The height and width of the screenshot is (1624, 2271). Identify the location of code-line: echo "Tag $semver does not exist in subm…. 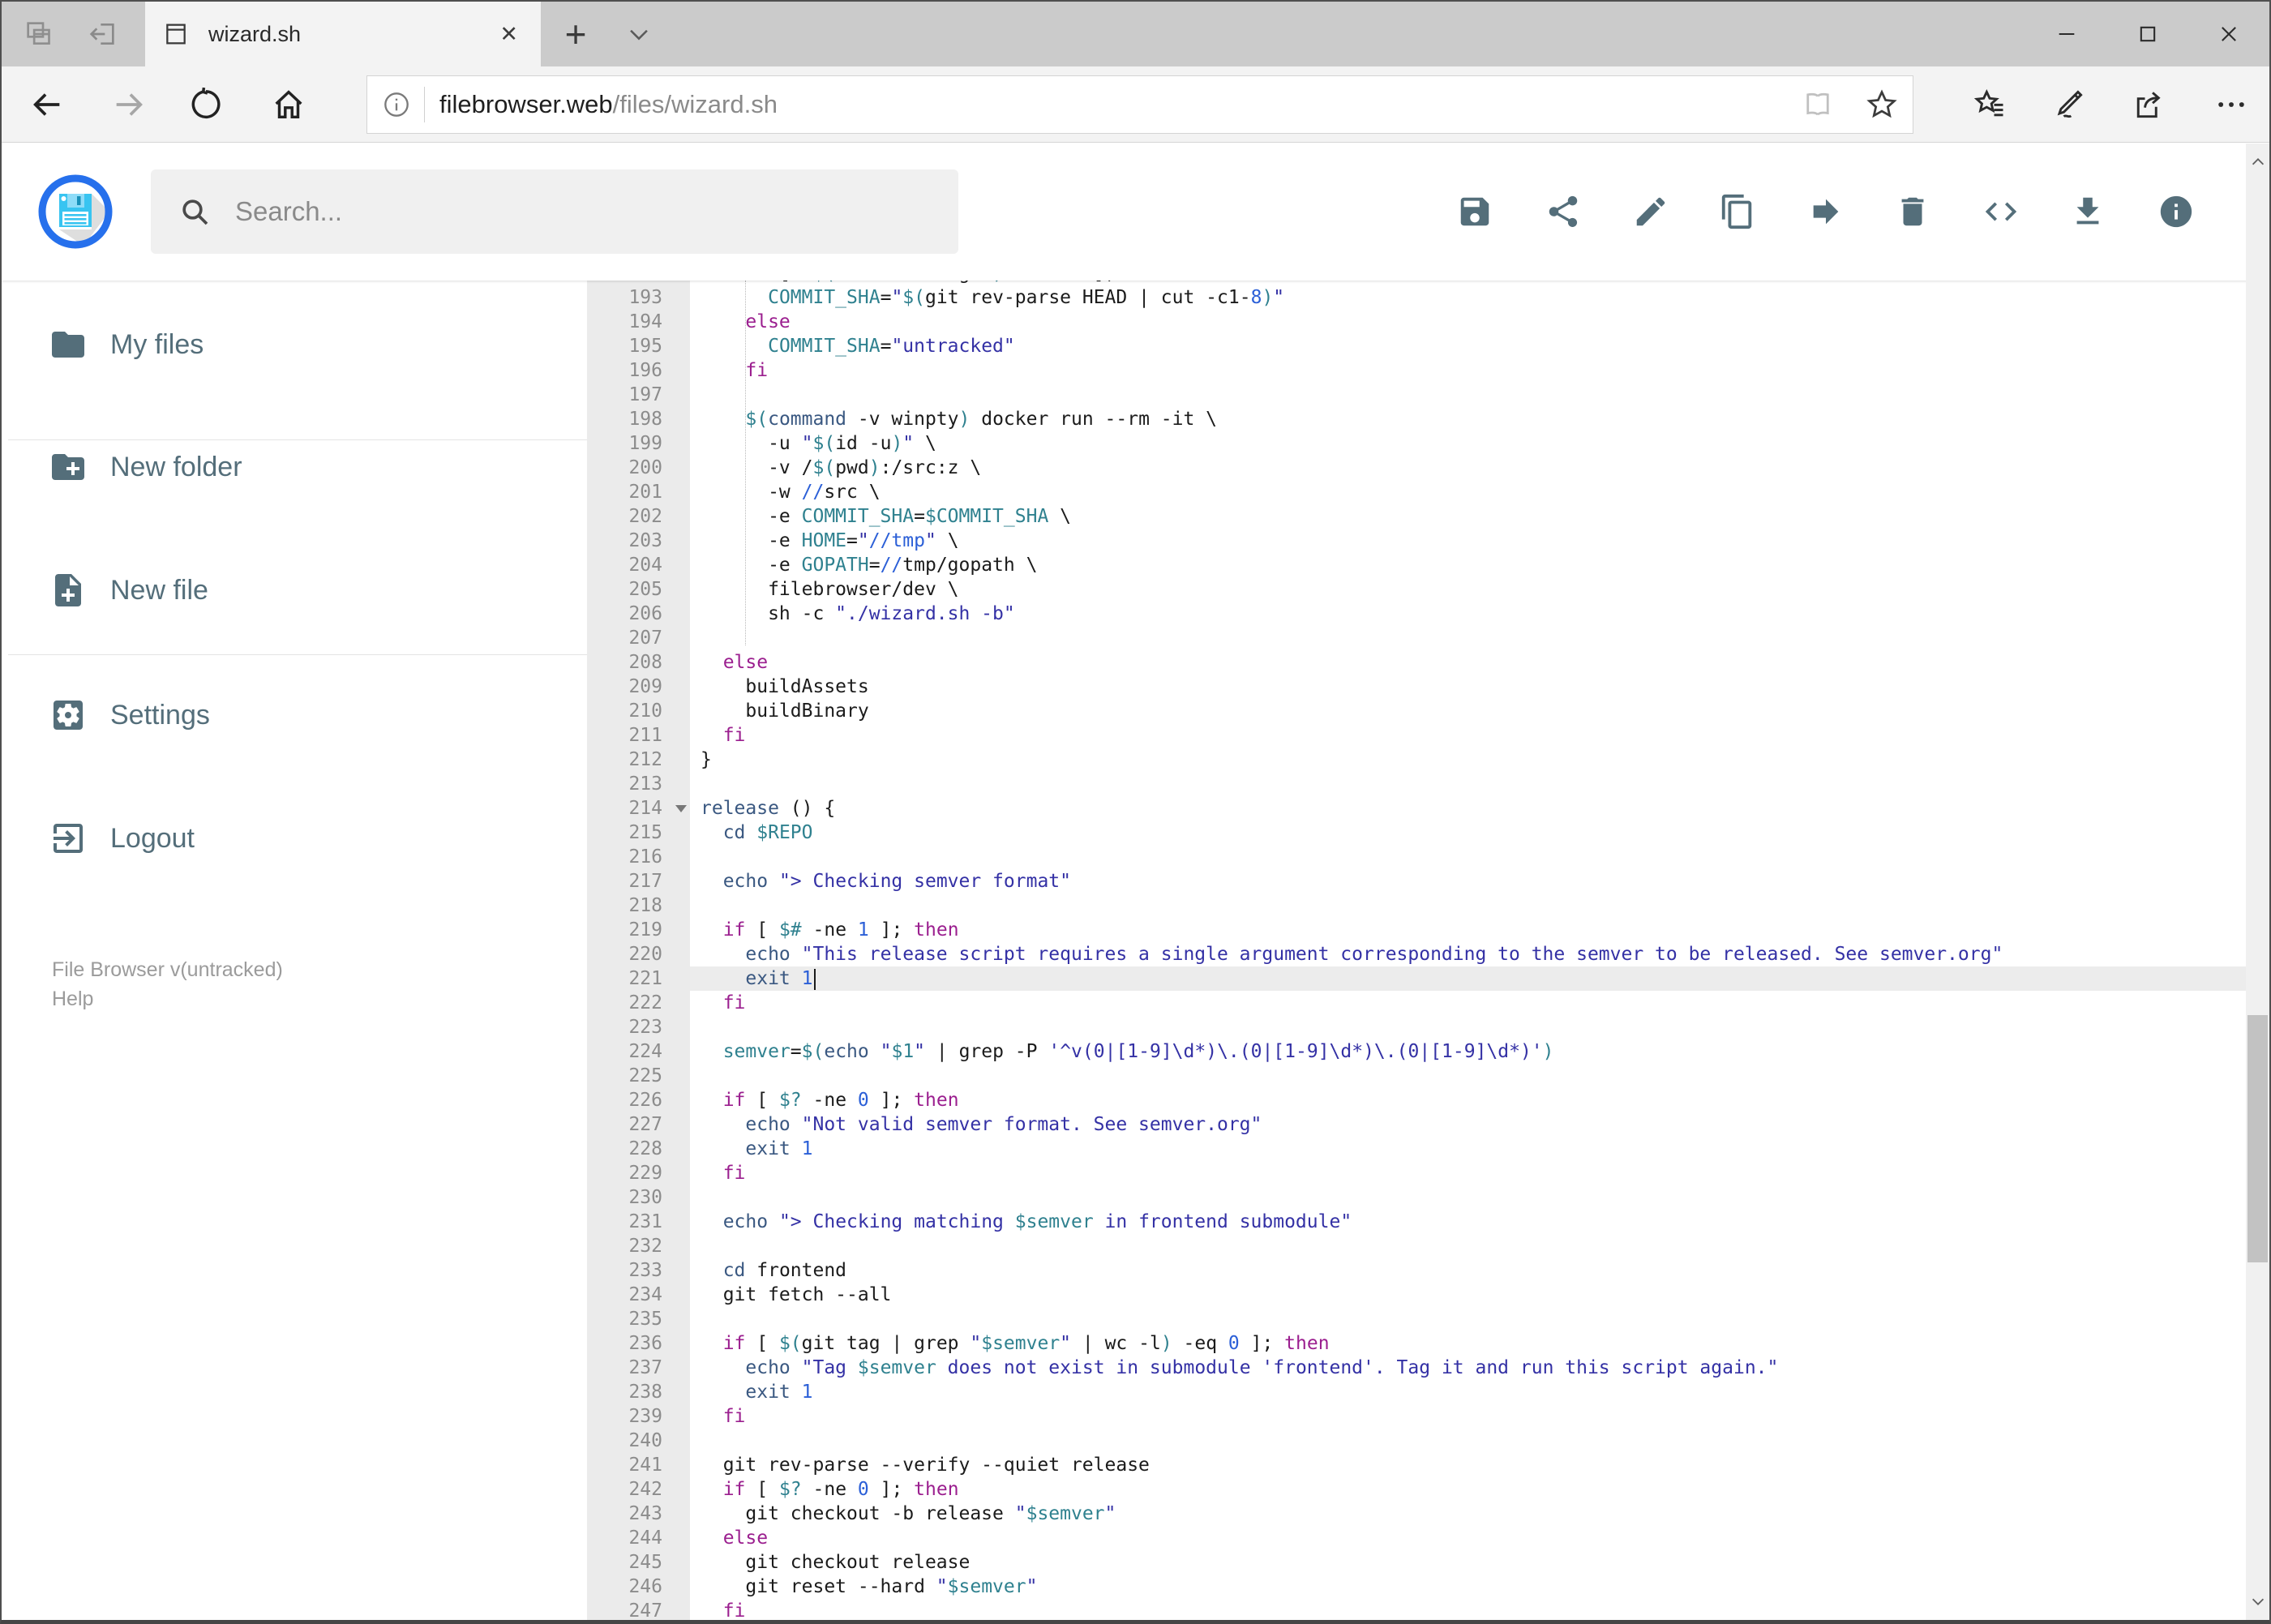
(1479, 1368).